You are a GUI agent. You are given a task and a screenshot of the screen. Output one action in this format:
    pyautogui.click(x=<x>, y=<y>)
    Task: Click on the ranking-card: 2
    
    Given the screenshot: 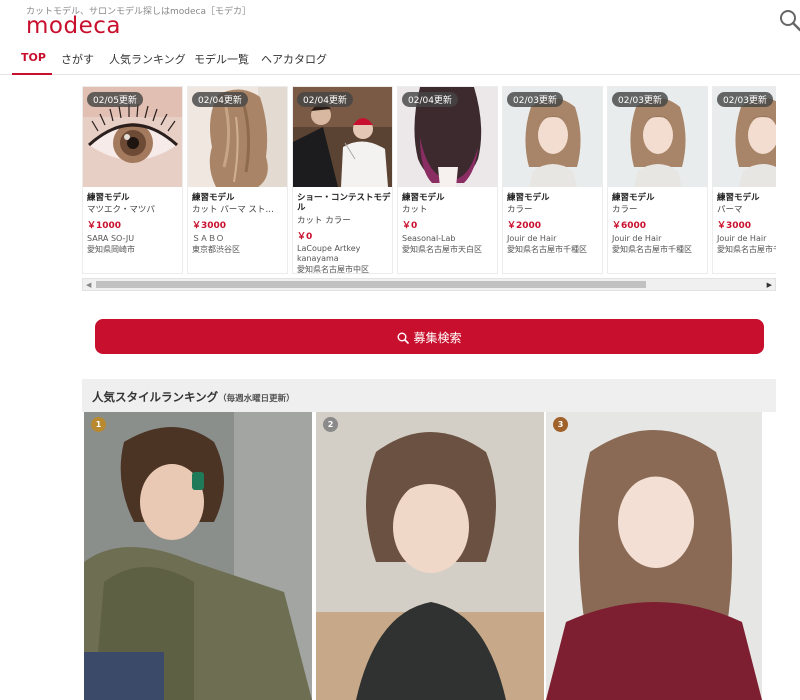 What is the action you would take?
    pyautogui.click(x=430, y=556)
    